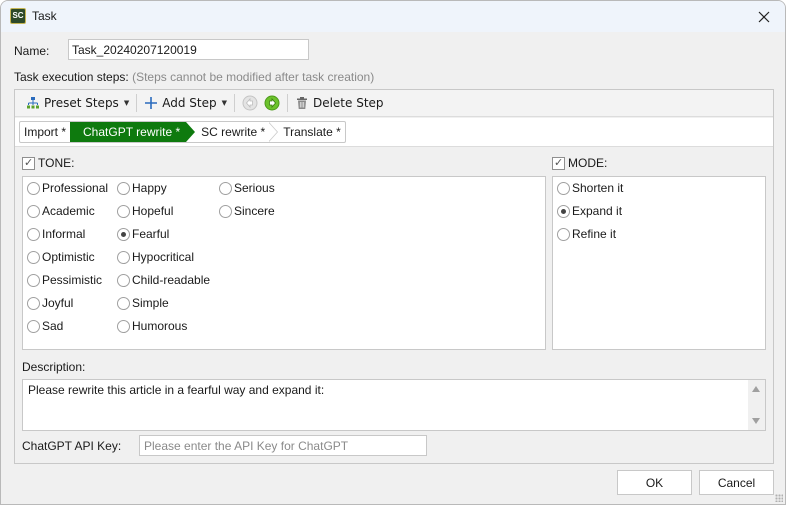 The image size is (786, 505). I want to click on api-key-input, so click(283, 445).